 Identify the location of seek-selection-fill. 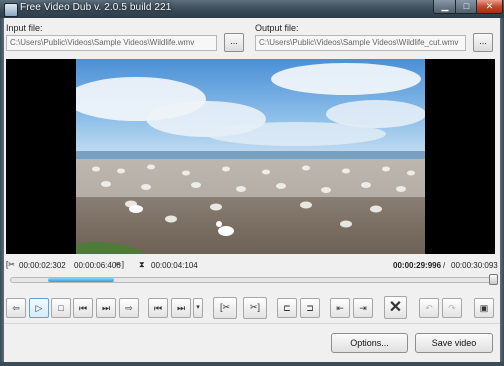
(81, 280).